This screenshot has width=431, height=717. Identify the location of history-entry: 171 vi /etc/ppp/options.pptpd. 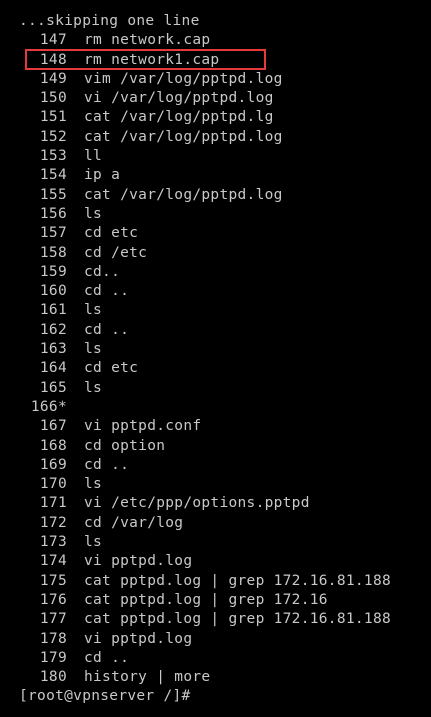
(225, 503).